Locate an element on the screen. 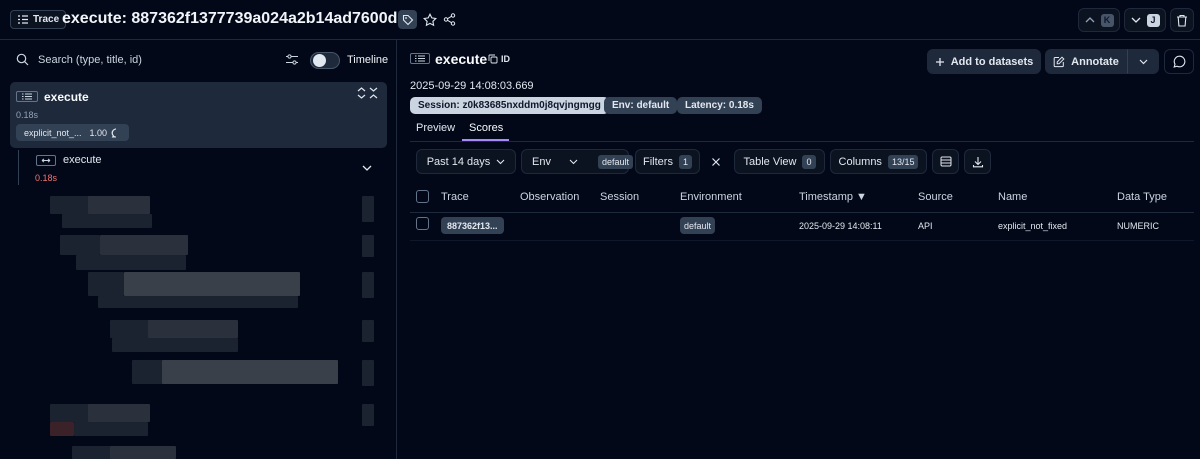 The image size is (1200, 459). select-all-checkbox is located at coordinates (422, 196).